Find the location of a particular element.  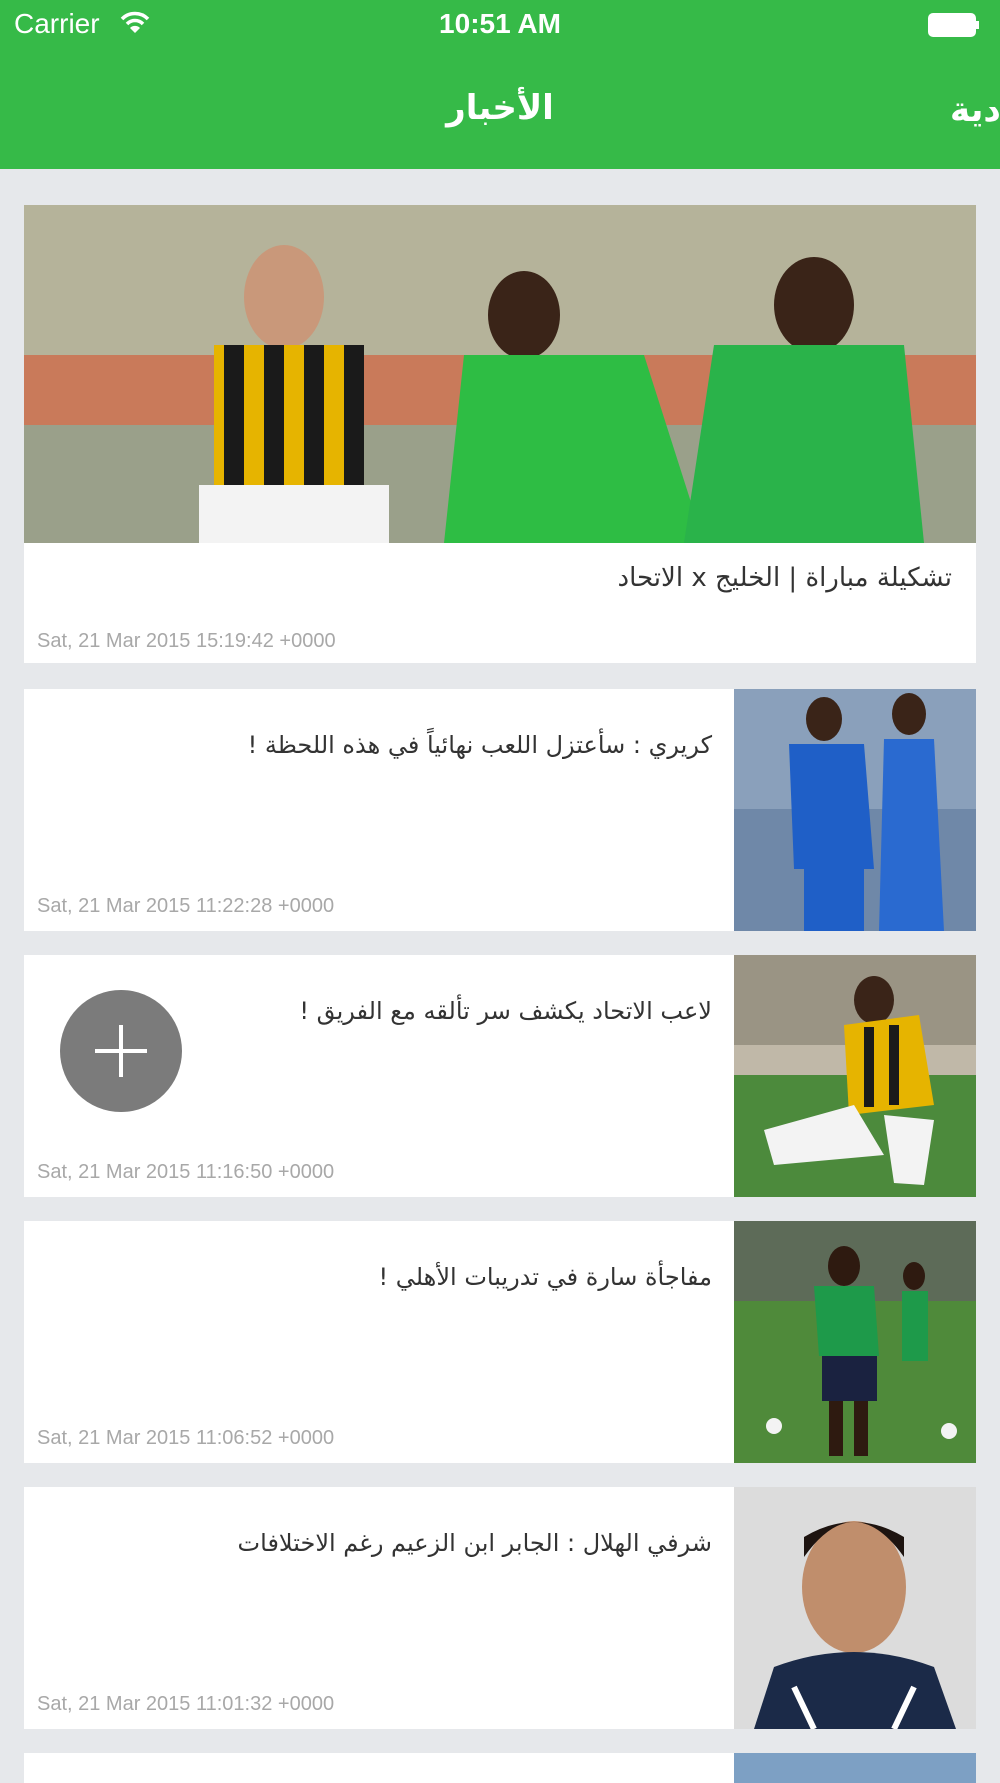

battery-icon is located at coordinates (953, 25).